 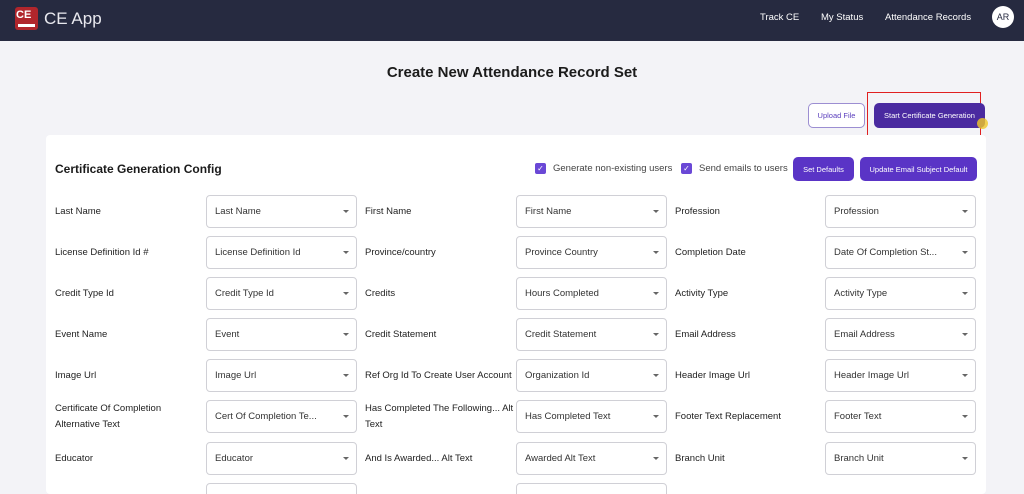 I want to click on config-title: Certificate Generation Config, so click(x=138, y=169).